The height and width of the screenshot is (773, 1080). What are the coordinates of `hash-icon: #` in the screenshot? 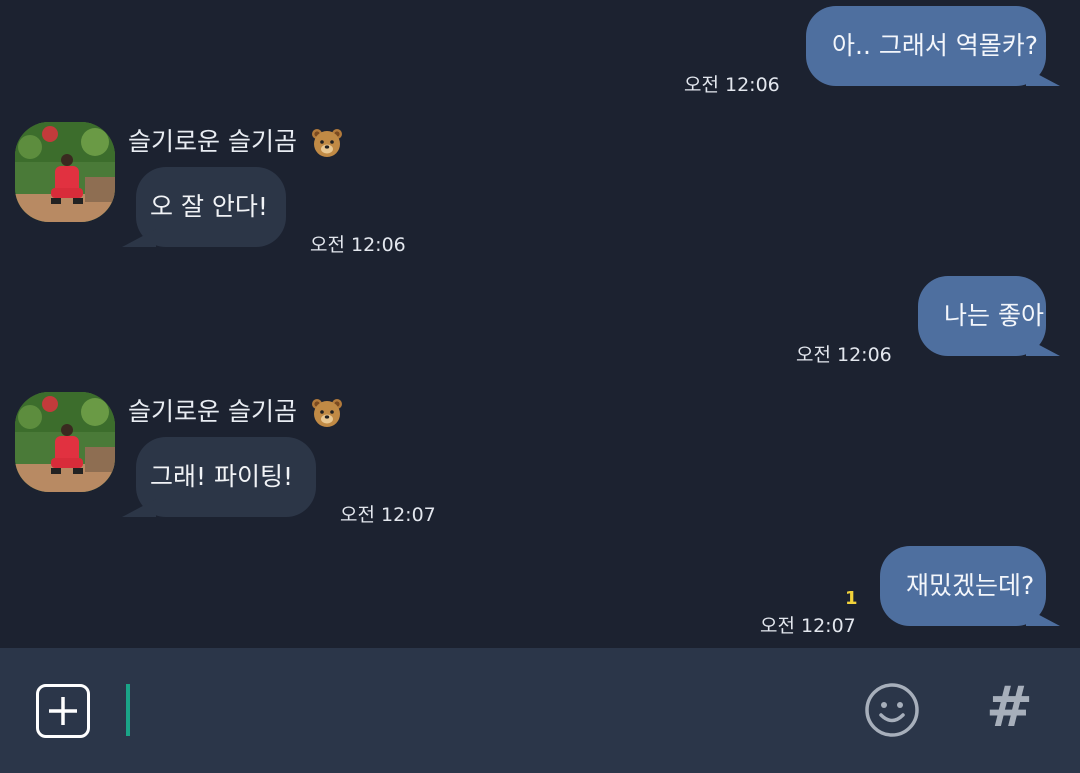 It's located at (1009, 708).